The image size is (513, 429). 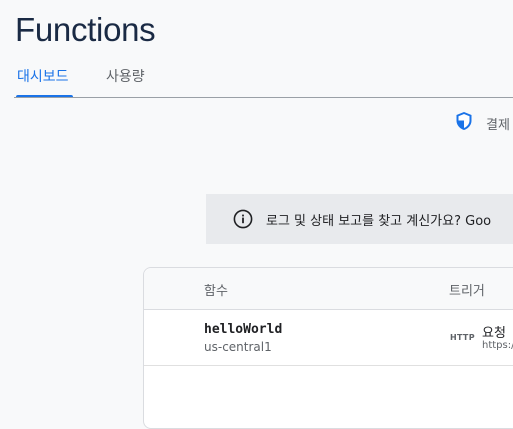 What do you see at coordinates (43, 76) in the screenshot?
I see `tab-dashboard: 대시보드` at bounding box center [43, 76].